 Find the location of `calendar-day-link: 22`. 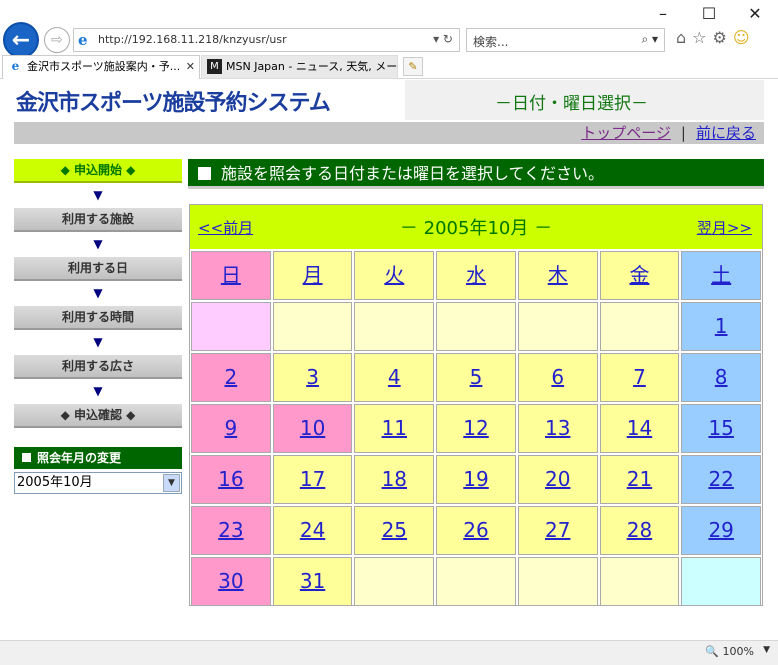

calendar-day-link: 22 is located at coordinates (720, 479).